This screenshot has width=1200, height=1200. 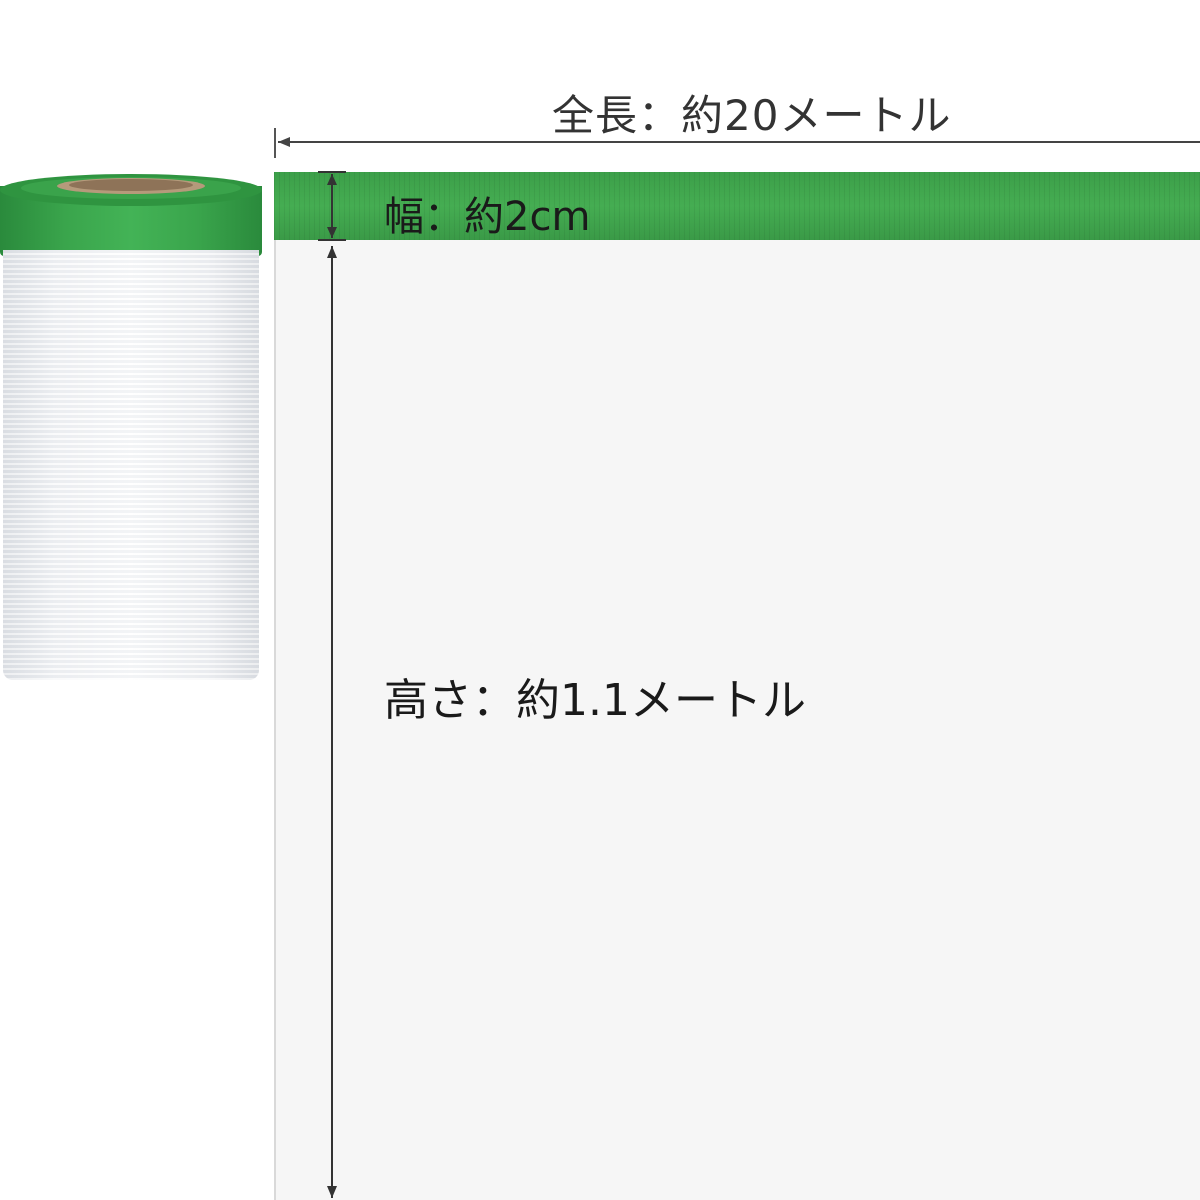 What do you see at coordinates (487, 217) in the screenshot?
I see `width-label: 幅：約2cm` at bounding box center [487, 217].